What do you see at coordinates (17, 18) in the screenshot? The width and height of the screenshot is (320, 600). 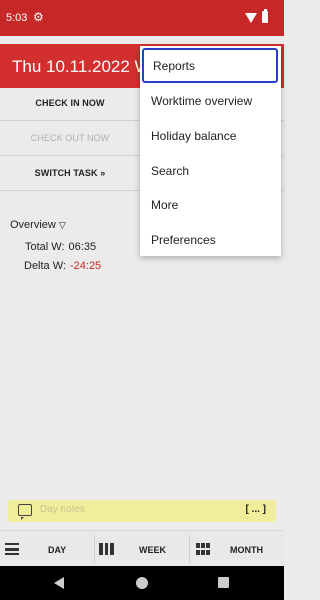 I see `status-time: 5:03` at bounding box center [17, 18].